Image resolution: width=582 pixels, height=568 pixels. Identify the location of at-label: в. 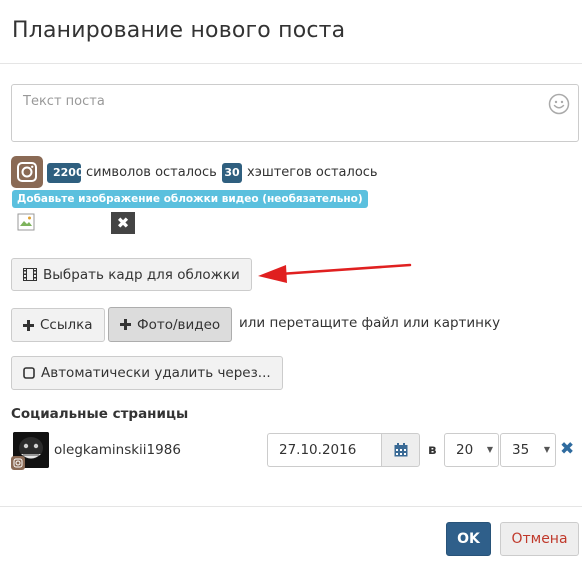
(432, 450).